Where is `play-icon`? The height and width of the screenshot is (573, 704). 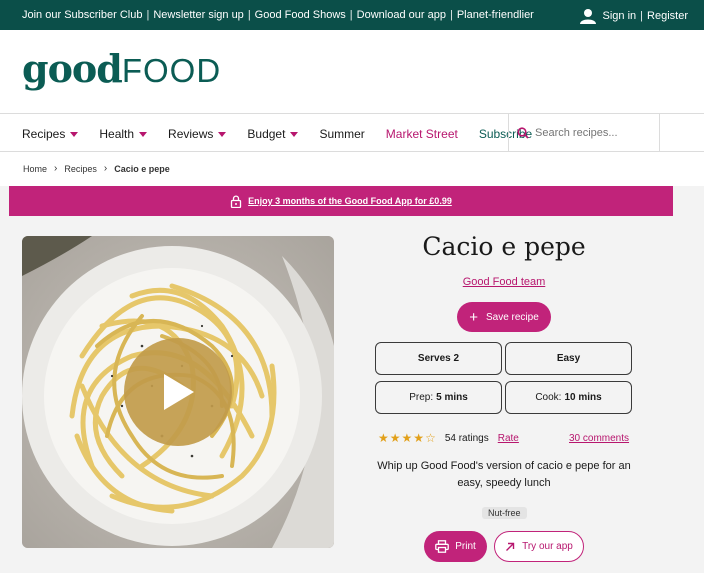
play-icon is located at coordinates (179, 392).